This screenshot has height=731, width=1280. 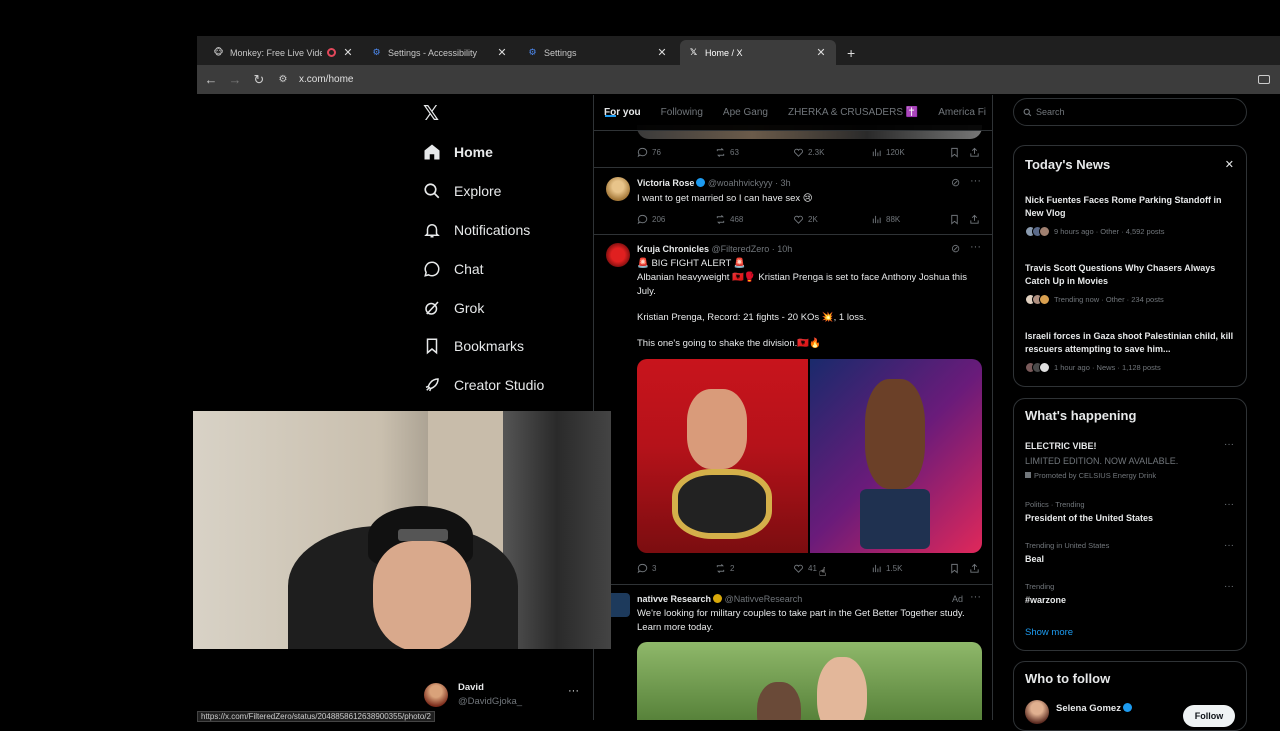 What do you see at coordinates (402, 530) in the screenshot?
I see `webcam-overlay` at bounding box center [402, 530].